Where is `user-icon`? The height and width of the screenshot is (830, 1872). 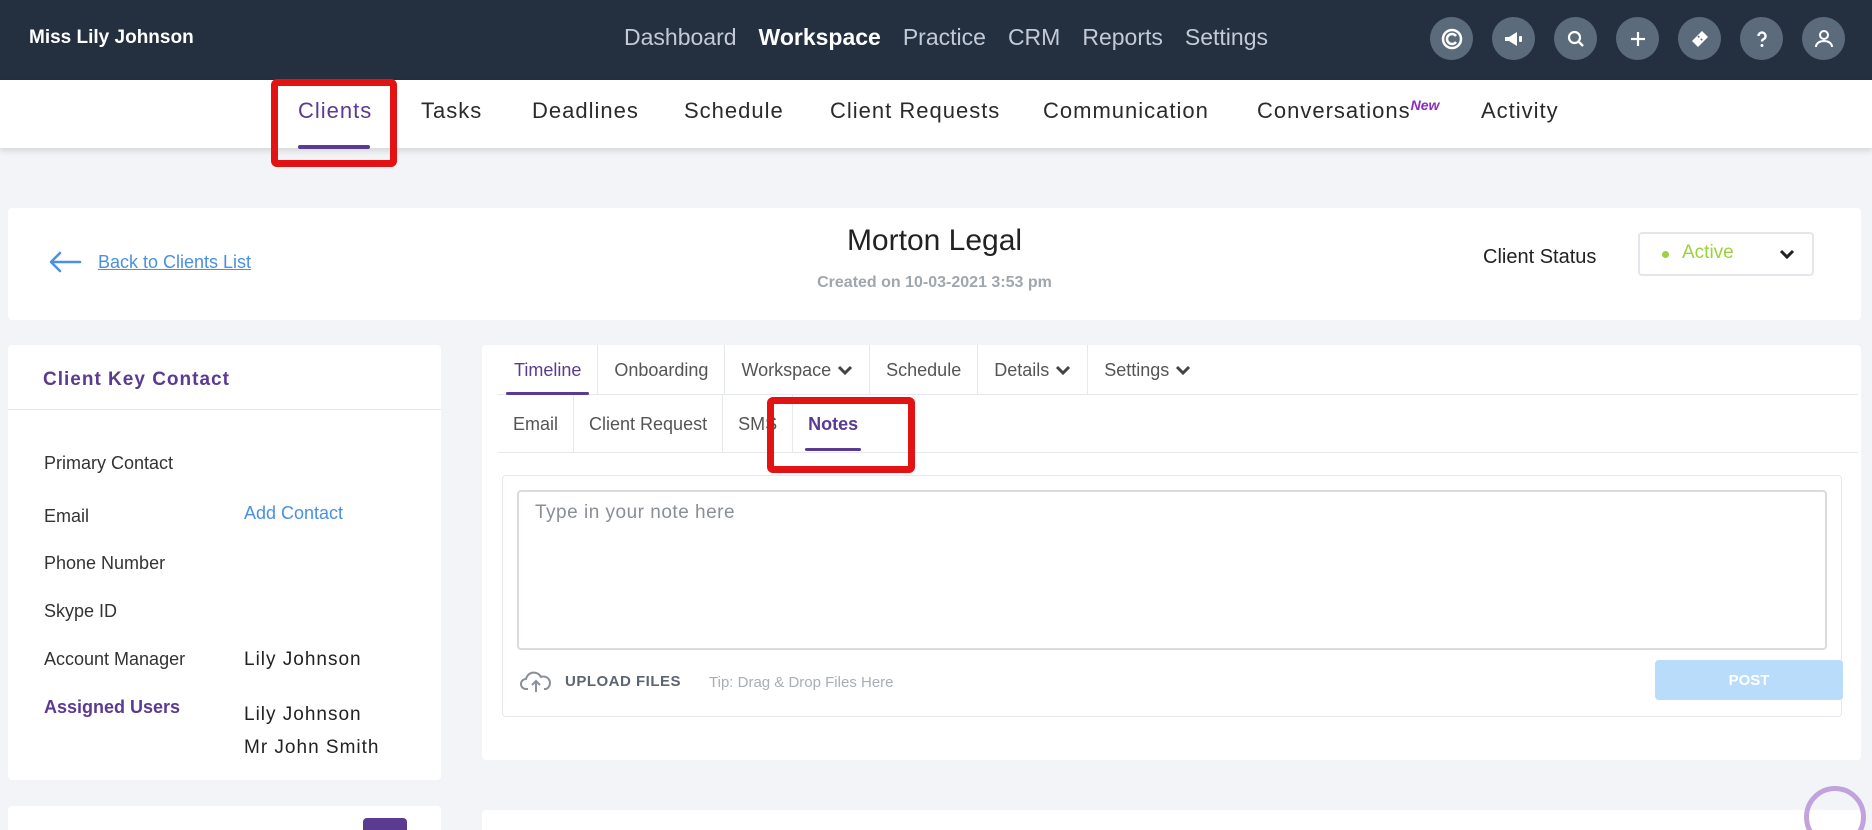
user-icon is located at coordinates (1823, 38).